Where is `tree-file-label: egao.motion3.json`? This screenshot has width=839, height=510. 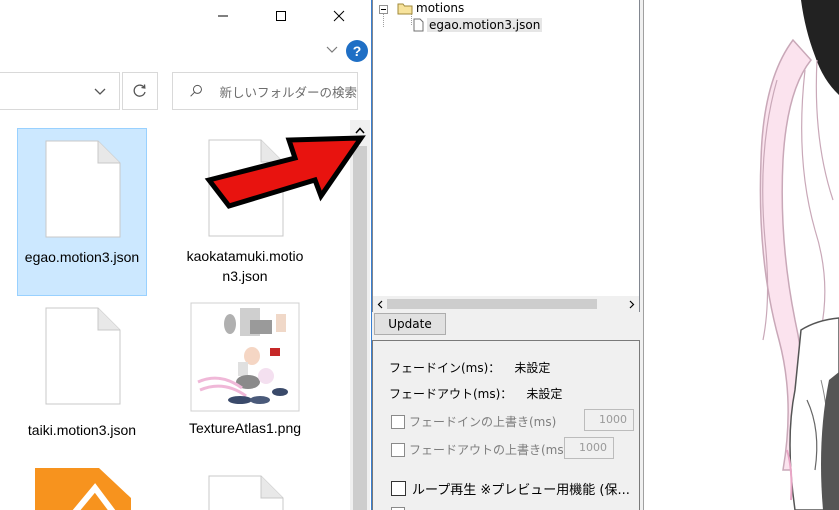
tree-file-label: egao.motion3.json is located at coordinates (485, 25).